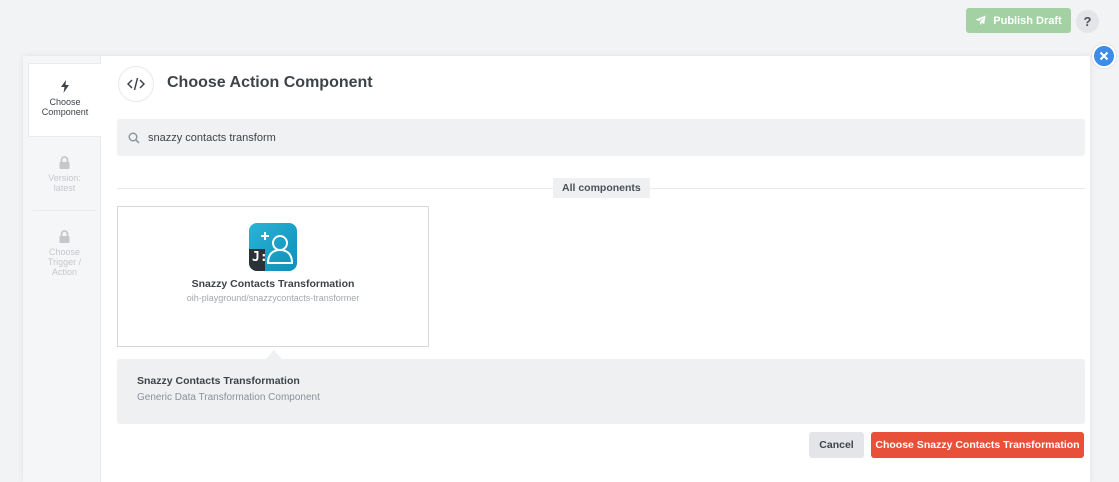 This screenshot has width=1119, height=482. I want to click on publish-draft-label: Publish Draft, so click(1027, 20).